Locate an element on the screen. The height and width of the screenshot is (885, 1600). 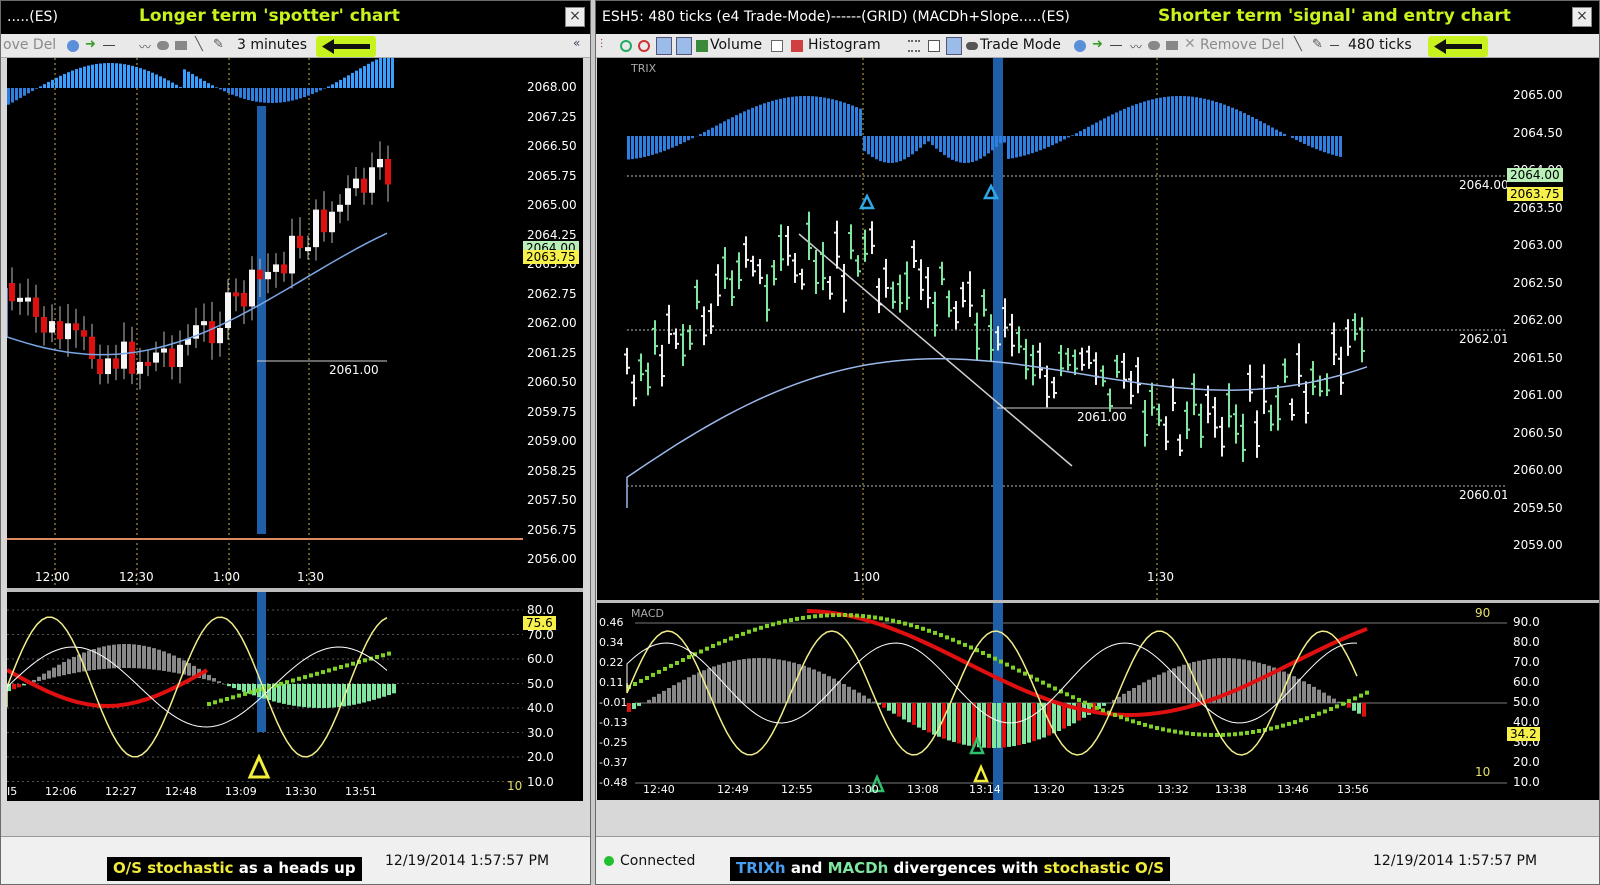
right-bottom-time: 13:08 is located at coordinates (923, 789).